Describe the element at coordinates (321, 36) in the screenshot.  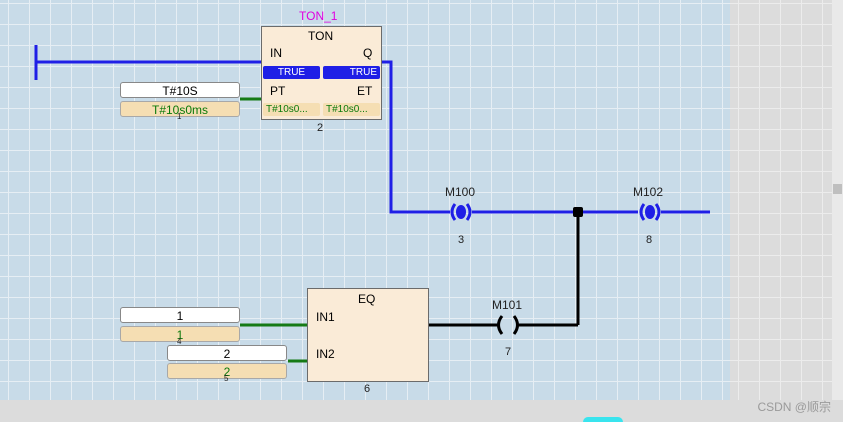
I see `ton-block-type: TON` at that location.